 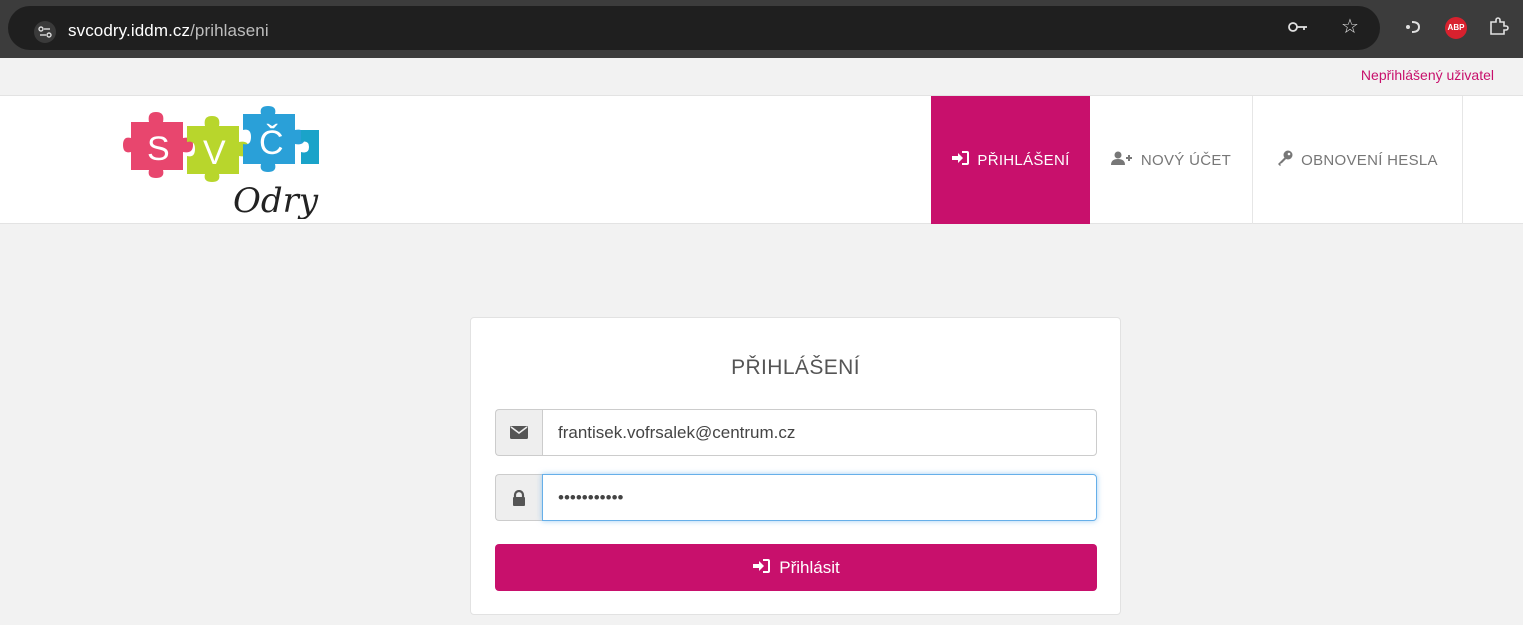 I want to click on nav-login: PŘIHLÁŠENÍ, so click(x=1010, y=160).